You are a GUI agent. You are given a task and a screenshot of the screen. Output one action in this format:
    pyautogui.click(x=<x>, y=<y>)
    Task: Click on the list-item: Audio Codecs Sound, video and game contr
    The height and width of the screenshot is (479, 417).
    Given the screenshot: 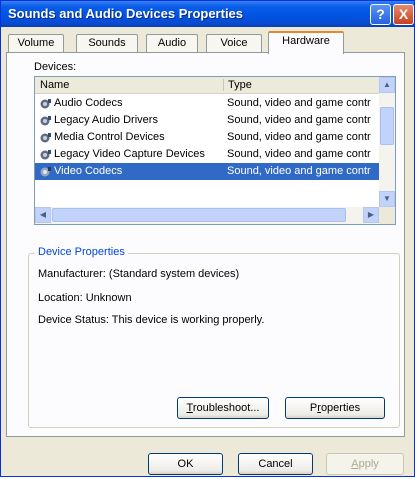 What is the action you would take?
    pyautogui.click(x=207, y=103)
    